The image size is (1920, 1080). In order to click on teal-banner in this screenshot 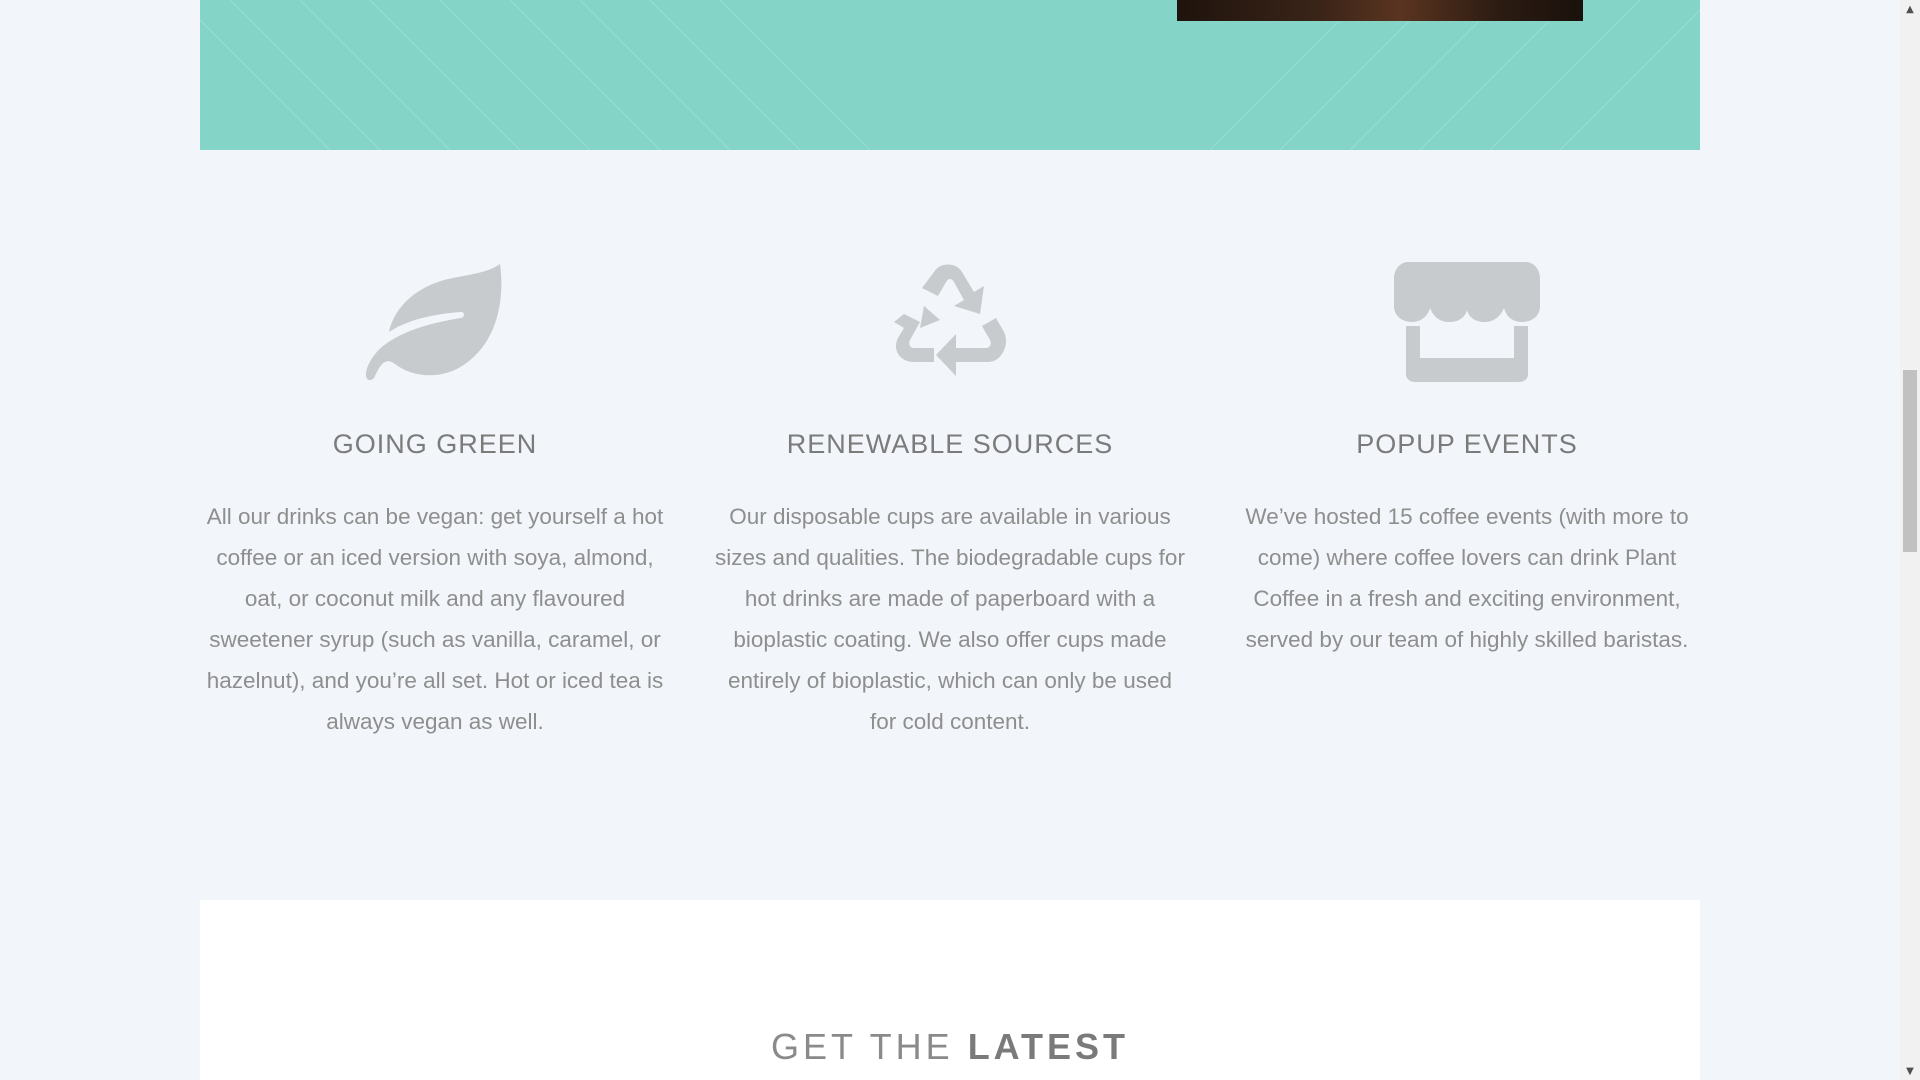, I will do `click(950, 75)`.